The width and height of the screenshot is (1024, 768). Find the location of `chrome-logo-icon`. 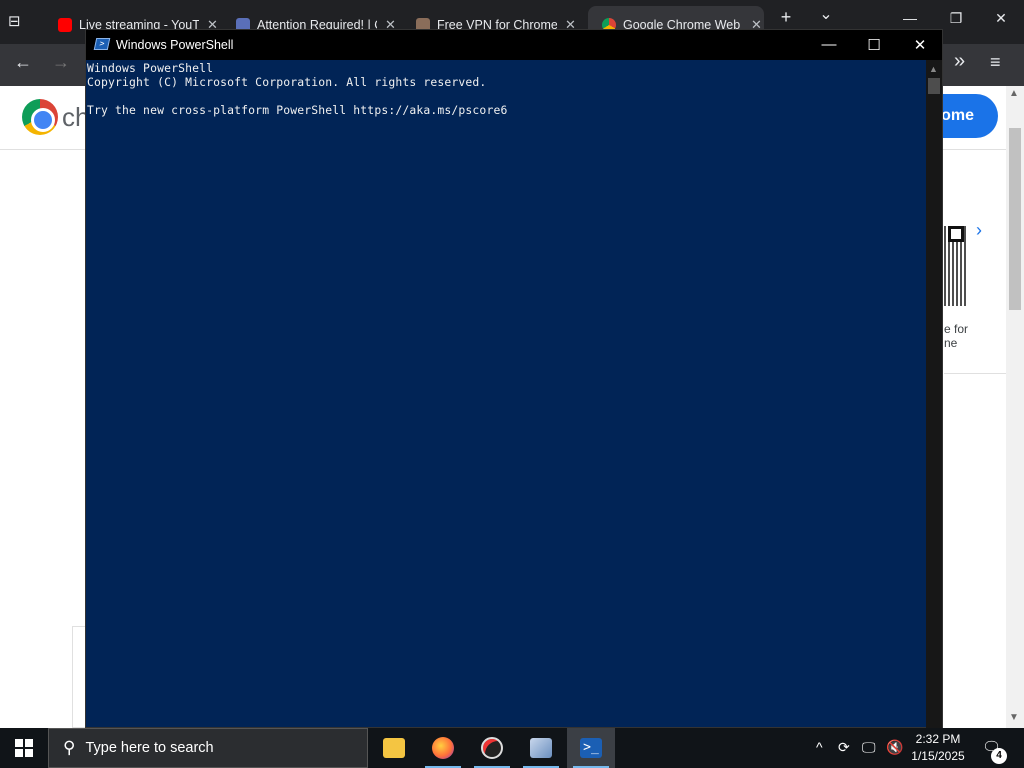

chrome-logo-icon is located at coordinates (40, 117).